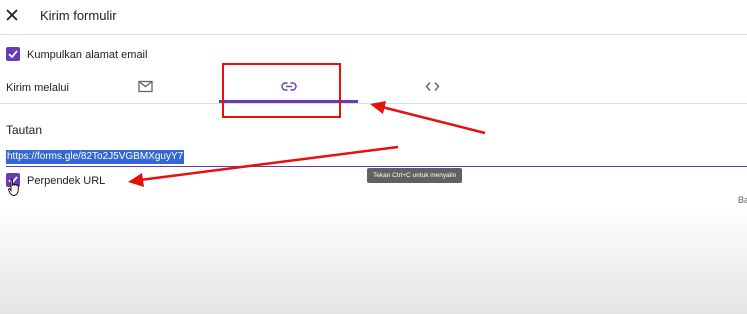 This screenshot has width=747, height=314. What do you see at coordinates (13, 187) in the screenshot?
I see `hand-cursor-icon` at bounding box center [13, 187].